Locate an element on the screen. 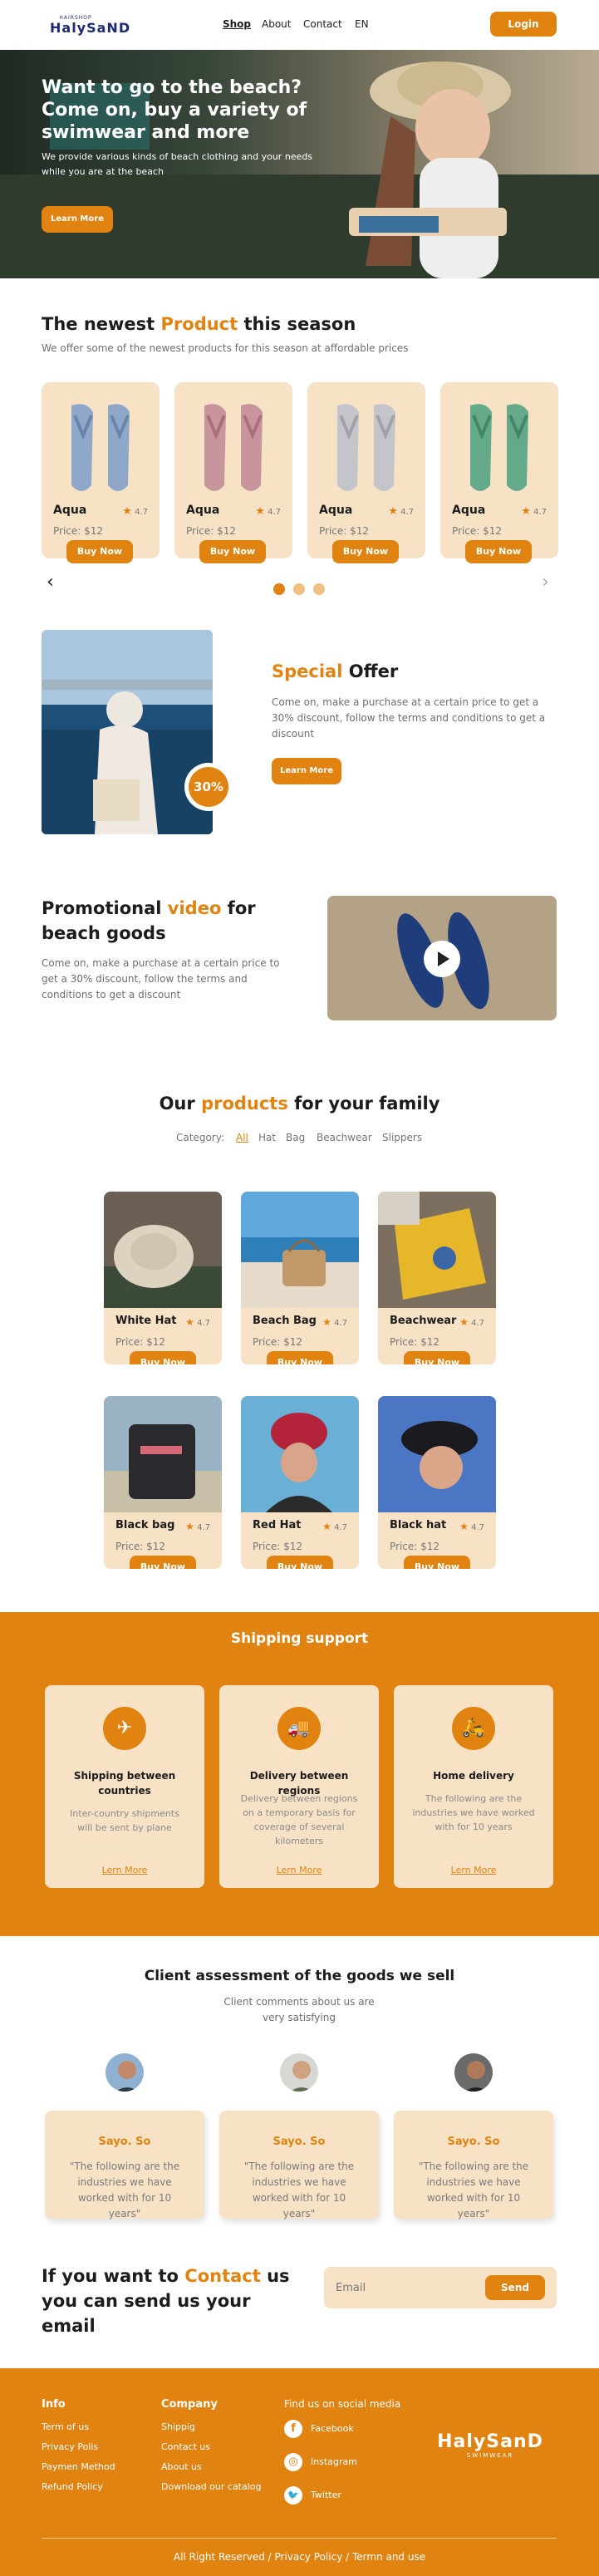 Image resolution: width=599 pixels, height=2576 pixels. product-card: Beach Bag ★ 4.7 Price: $12 Buy Now is located at coordinates (300, 1278).